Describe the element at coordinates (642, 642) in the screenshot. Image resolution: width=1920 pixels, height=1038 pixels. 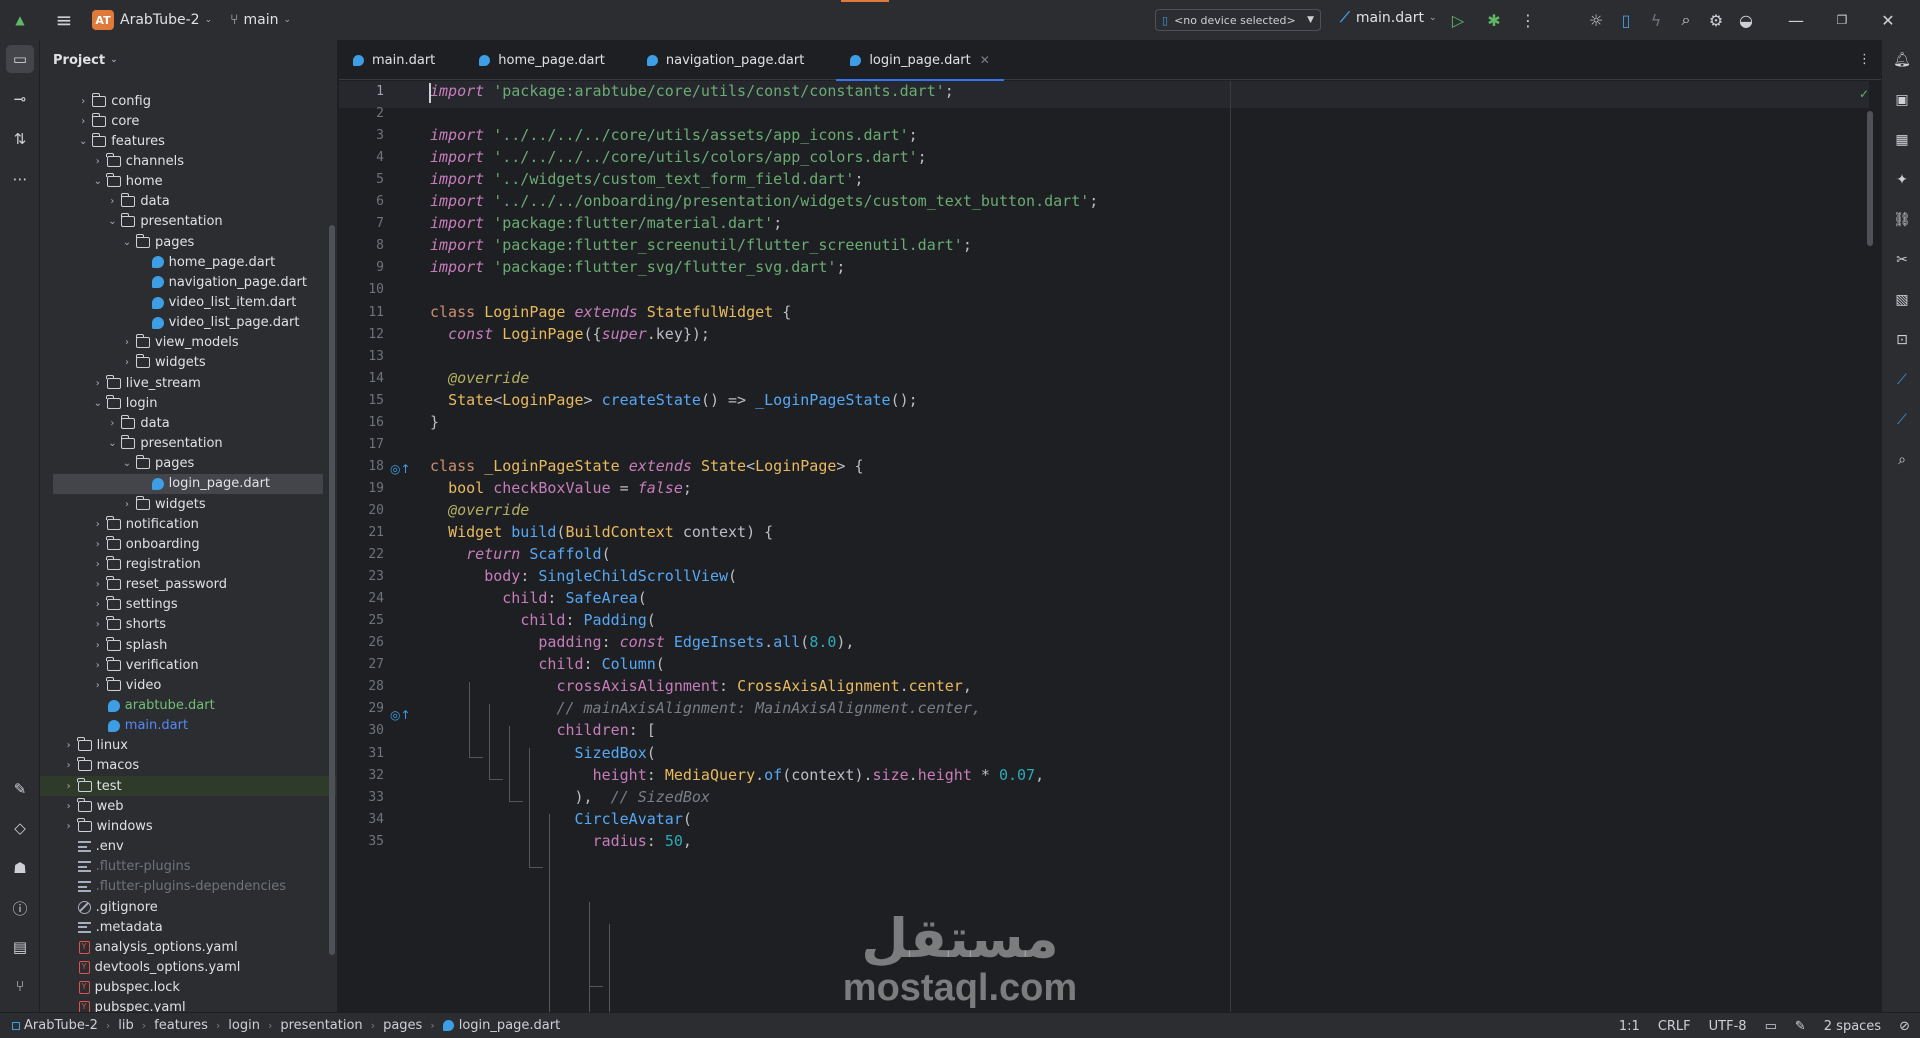
I see `code-line: padding: const EdgeInsets.all(8.0),` at that location.